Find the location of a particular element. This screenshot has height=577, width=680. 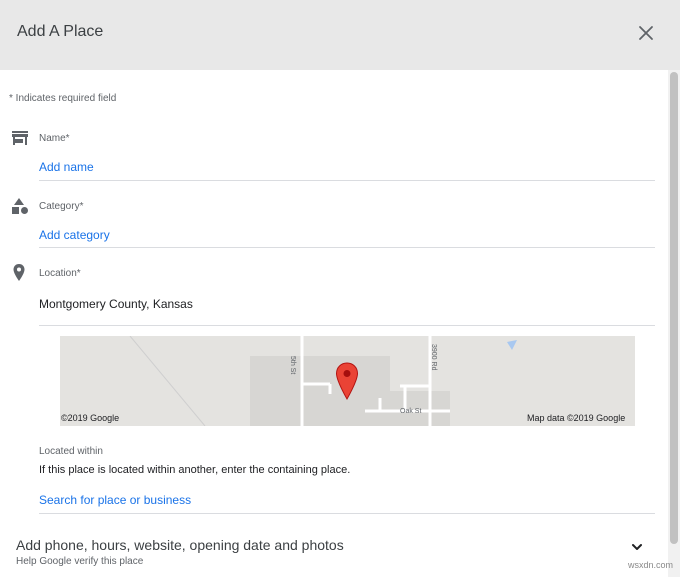

located-within-divider is located at coordinates (347, 513).